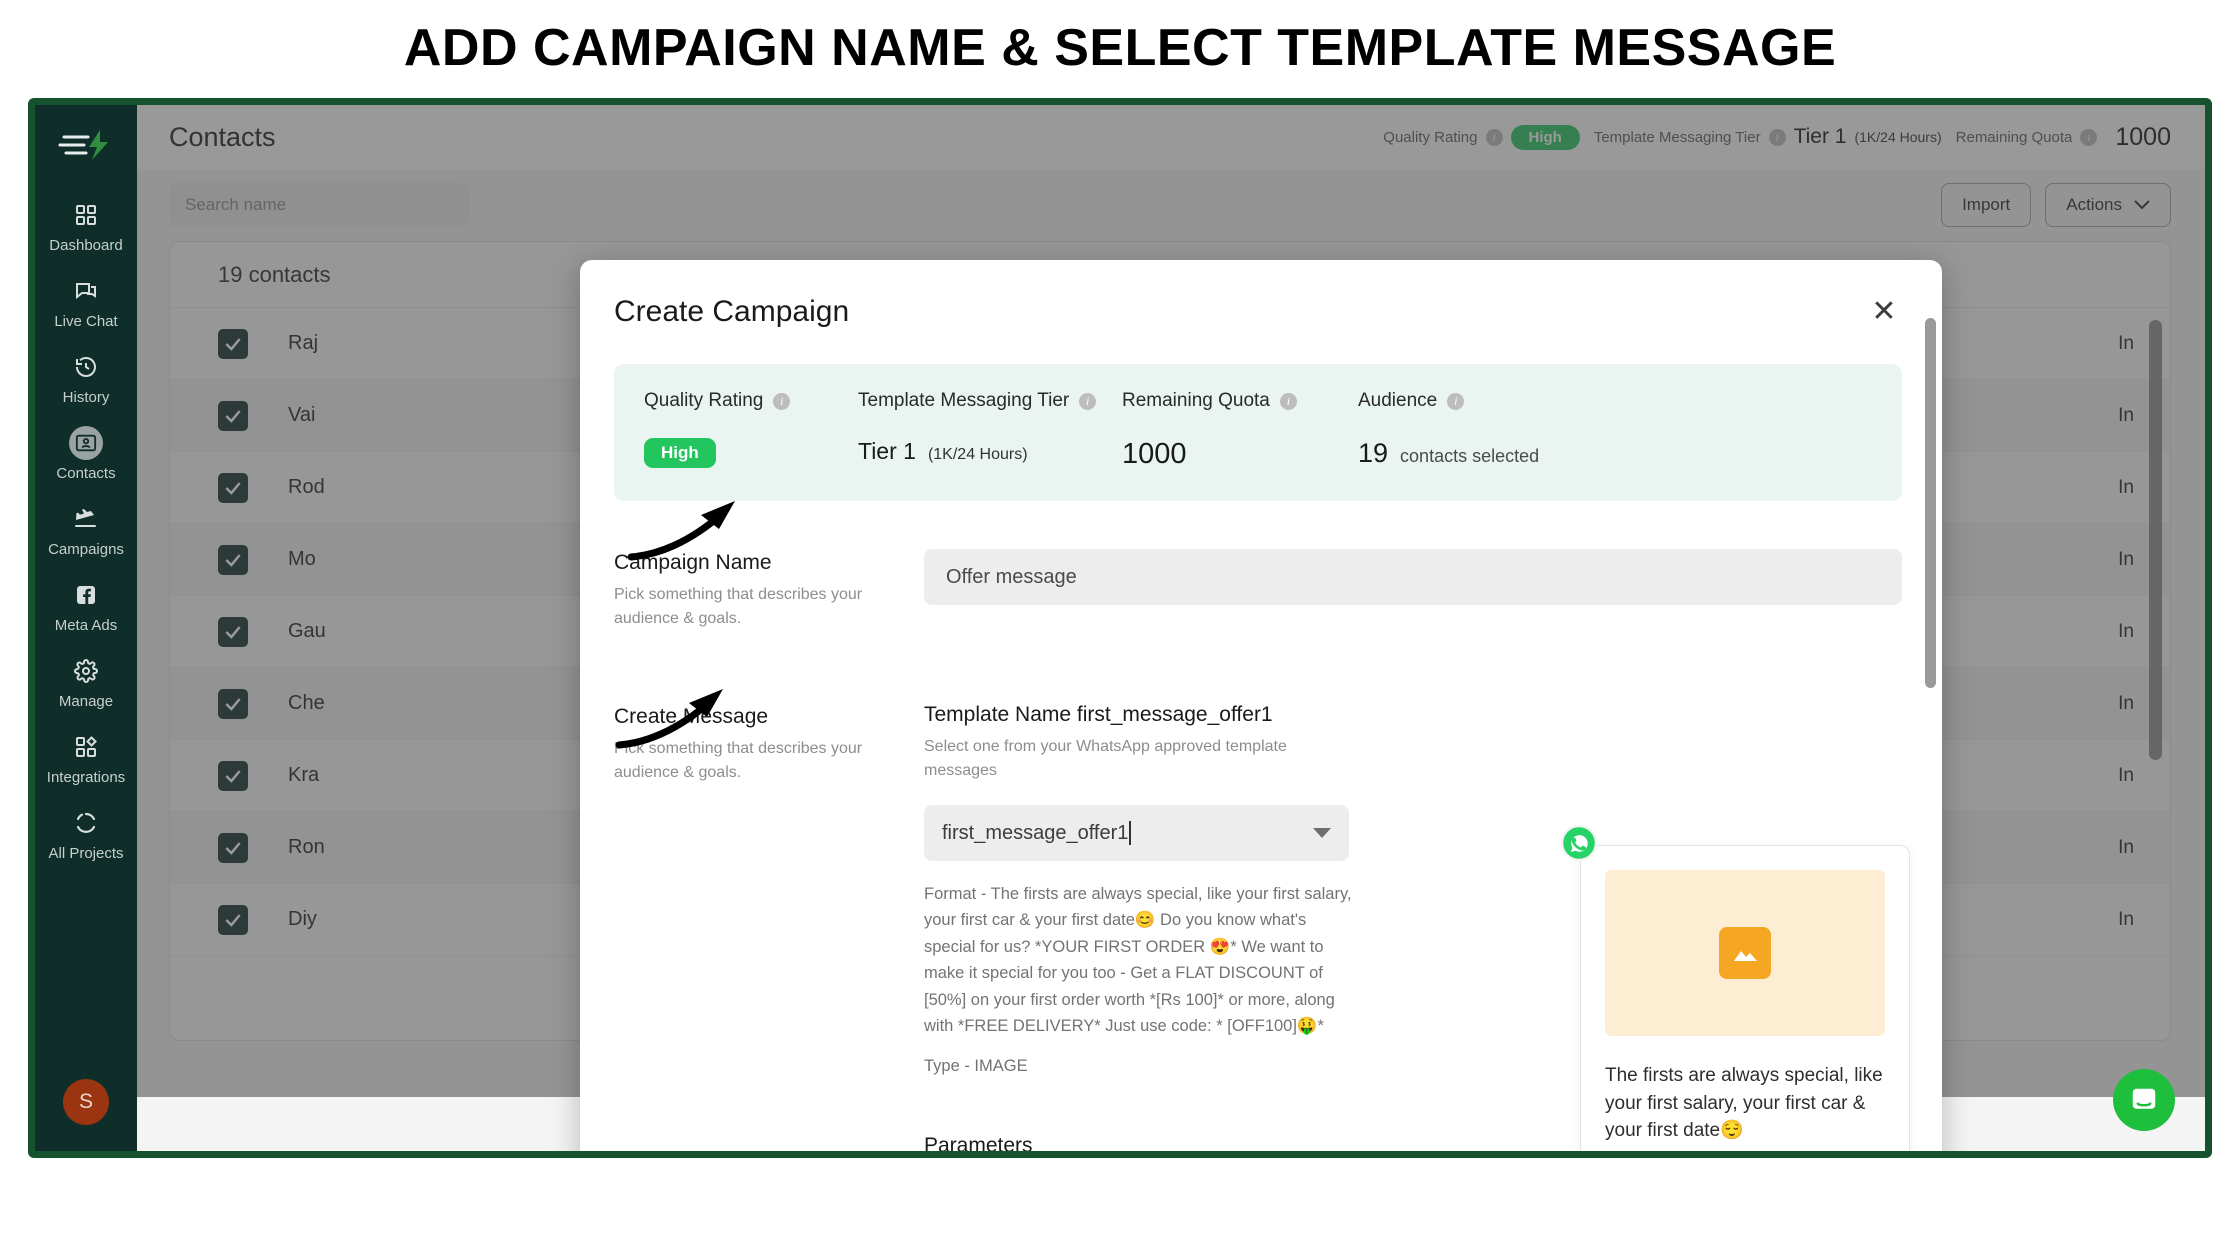 The width and height of the screenshot is (2240, 1260). Describe the element at coordinates (2014, 137) in the screenshot. I see `remaining-quota-label: Remaining Quota` at that location.